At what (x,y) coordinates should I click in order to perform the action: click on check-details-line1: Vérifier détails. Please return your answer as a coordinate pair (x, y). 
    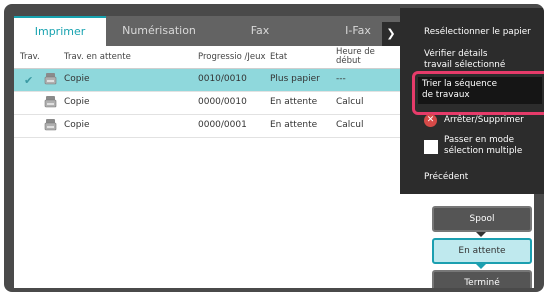
    Looking at the image, I should click on (456, 54).